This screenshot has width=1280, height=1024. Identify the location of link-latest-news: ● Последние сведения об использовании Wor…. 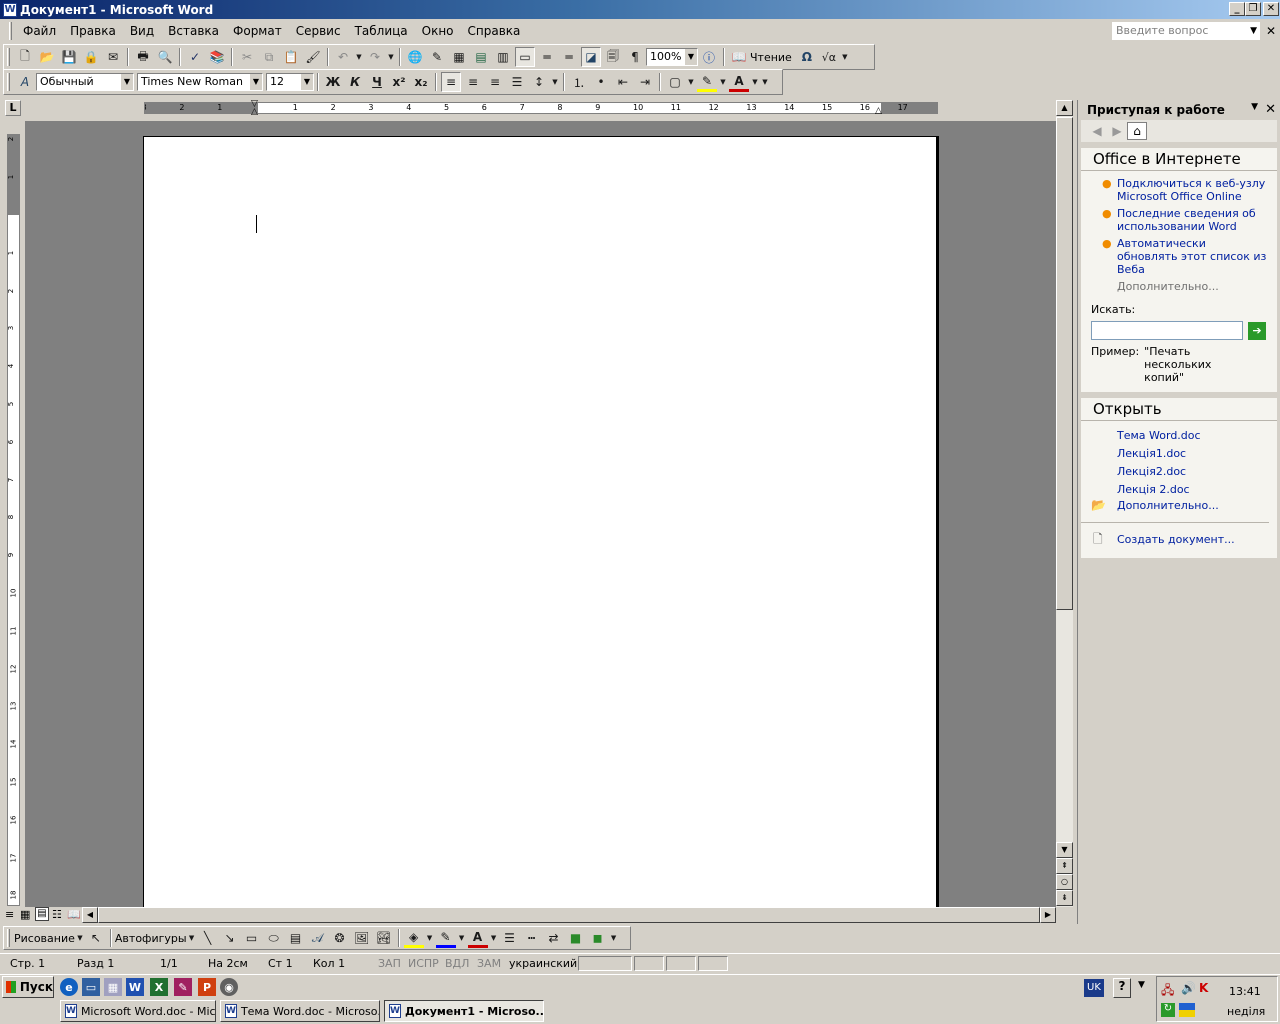
(1183, 220).